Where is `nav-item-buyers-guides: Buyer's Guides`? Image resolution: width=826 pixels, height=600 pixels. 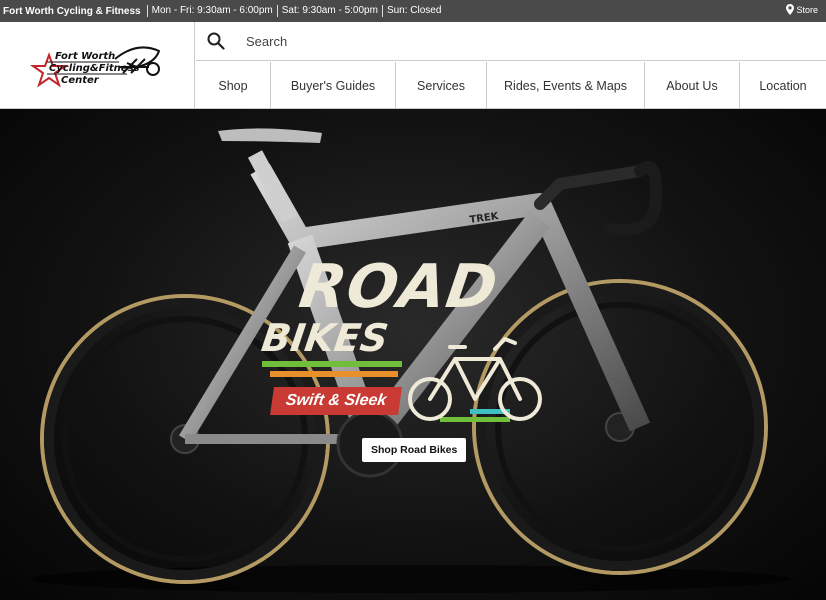
nav-item-buyers-guides: Buyer's Guides is located at coordinates (333, 85).